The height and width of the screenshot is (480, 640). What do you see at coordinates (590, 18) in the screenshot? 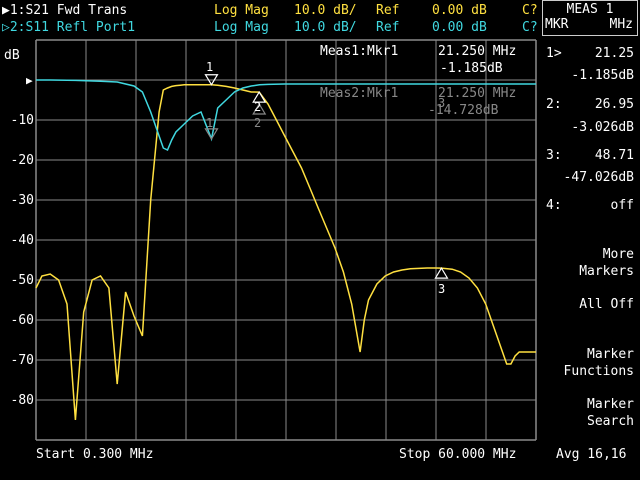
I see `softkey-menu-title-box: MEAS 1 MKR MHz` at bounding box center [590, 18].